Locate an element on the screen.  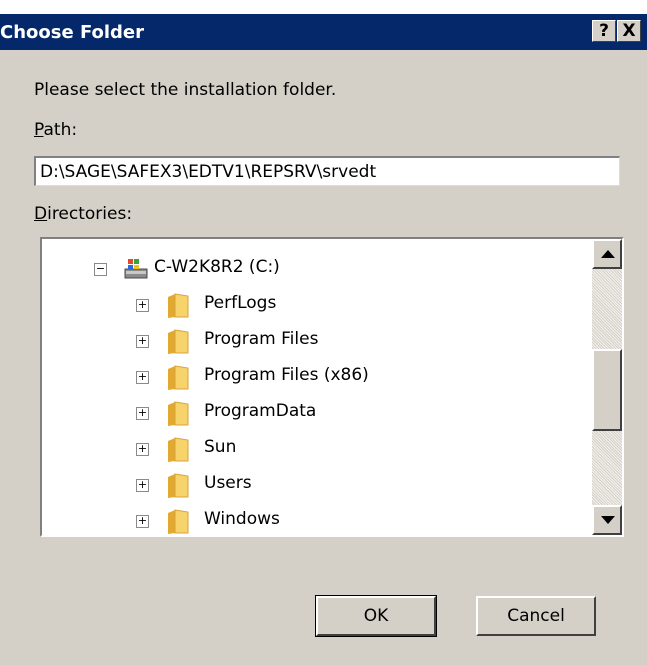
title-bar: Choose Folder ? X is located at coordinates (323, 32).